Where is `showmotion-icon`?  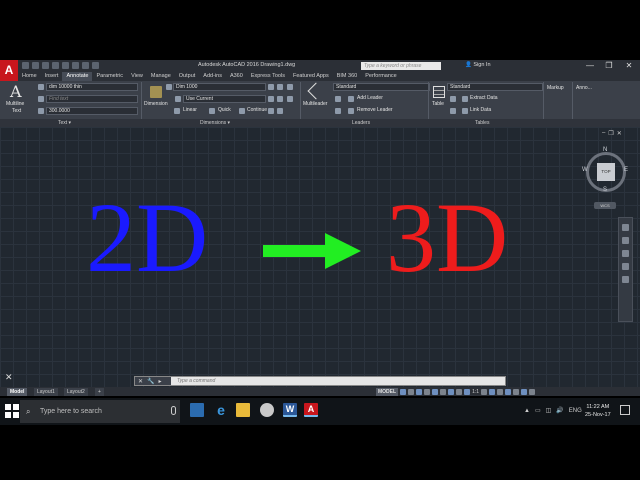
showmotion-icon is located at coordinates (625, 279).